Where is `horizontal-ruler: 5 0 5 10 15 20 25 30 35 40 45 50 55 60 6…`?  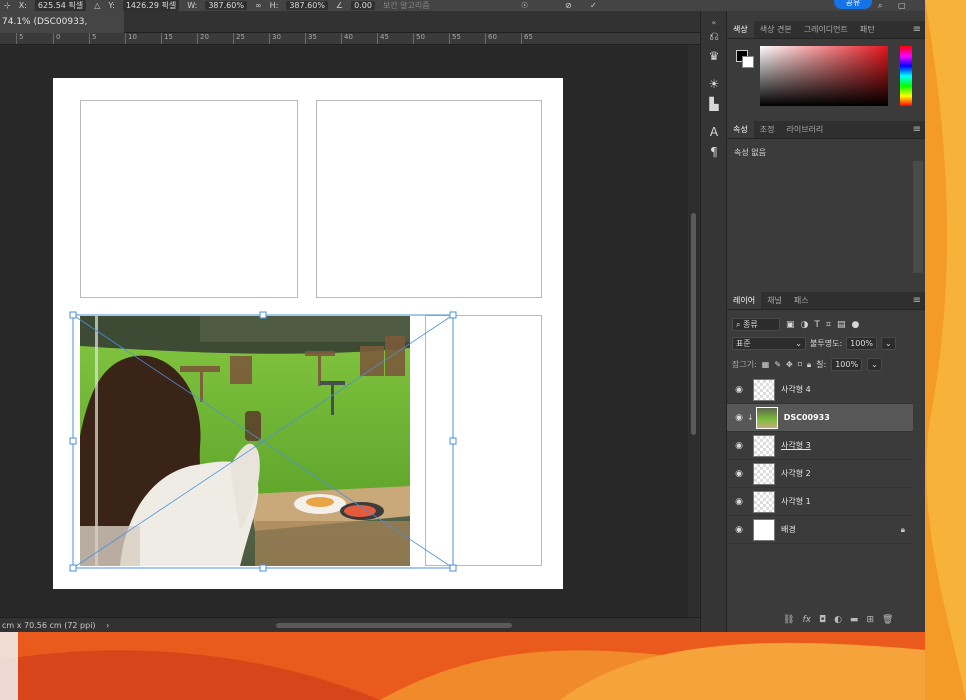 horizontal-ruler: 5 0 5 10 15 20 25 30 35 40 45 50 55 60 6… is located at coordinates (350, 39).